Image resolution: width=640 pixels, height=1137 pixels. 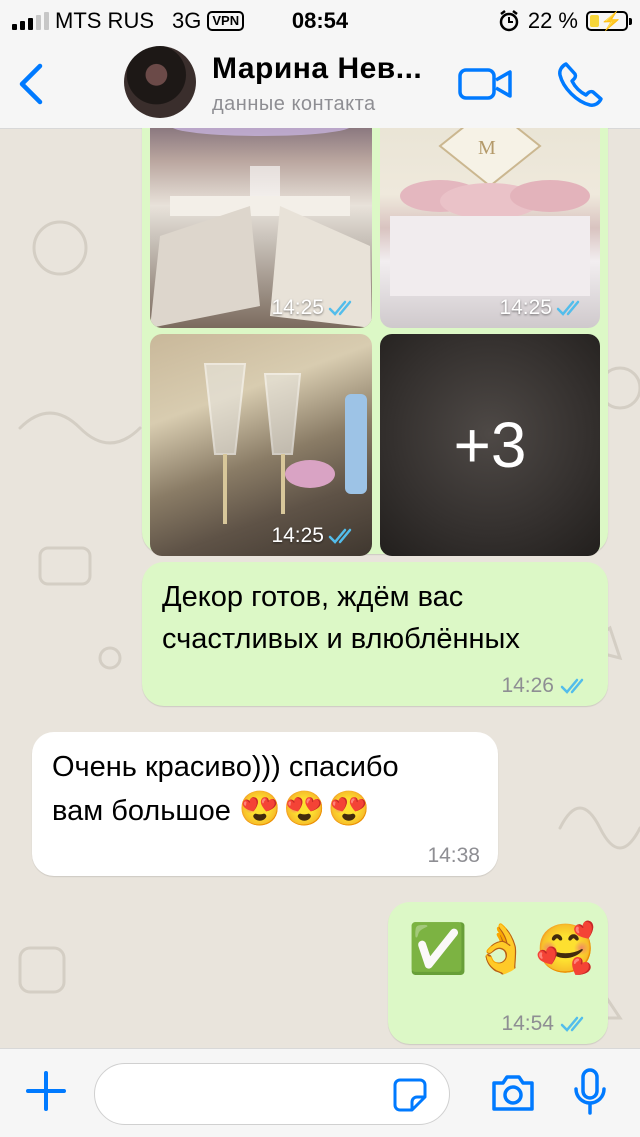 I want to click on camera-icon, so click(x=513, y=1093).